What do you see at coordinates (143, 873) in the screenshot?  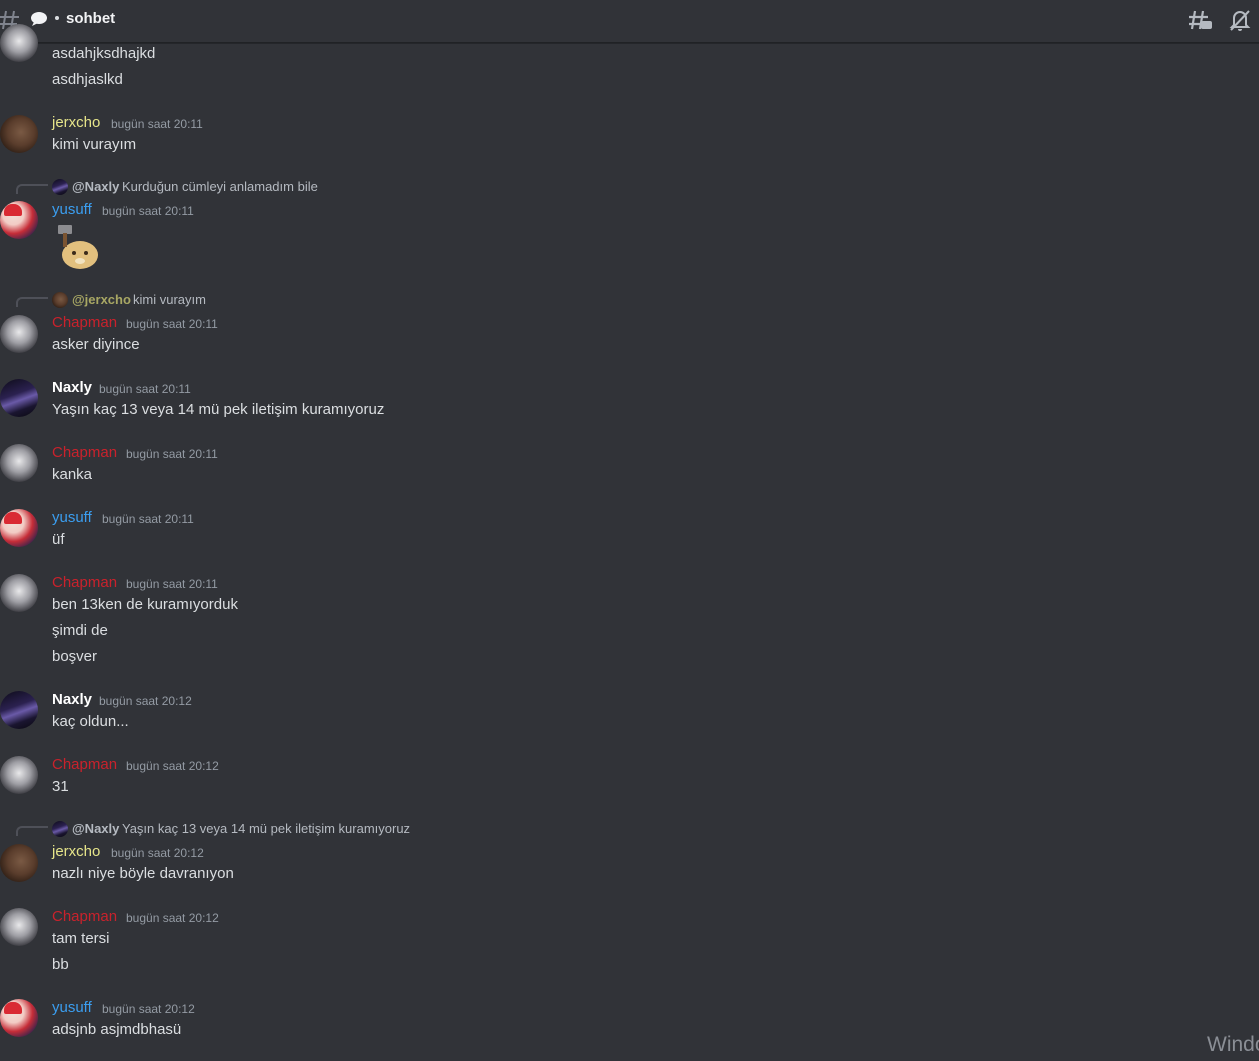 I see `message-text: nazlı niye böyle davranıyon` at bounding box center [143, 873].